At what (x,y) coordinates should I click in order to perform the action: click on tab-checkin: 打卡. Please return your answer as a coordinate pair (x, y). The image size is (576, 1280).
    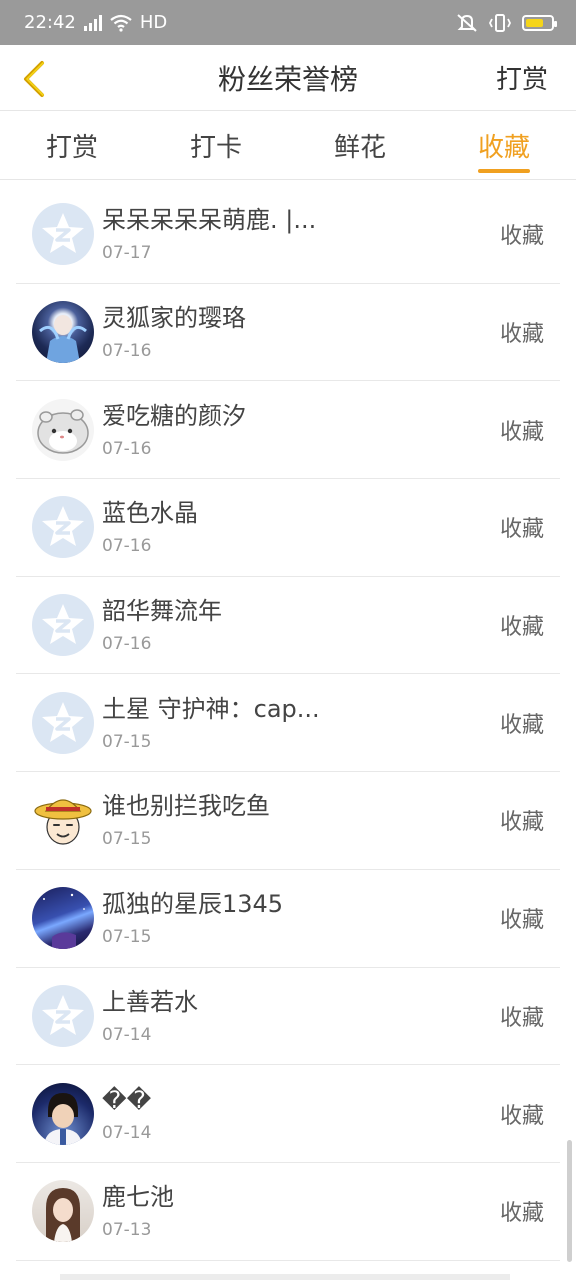
    Looking at the image, I should click on (216, 145).